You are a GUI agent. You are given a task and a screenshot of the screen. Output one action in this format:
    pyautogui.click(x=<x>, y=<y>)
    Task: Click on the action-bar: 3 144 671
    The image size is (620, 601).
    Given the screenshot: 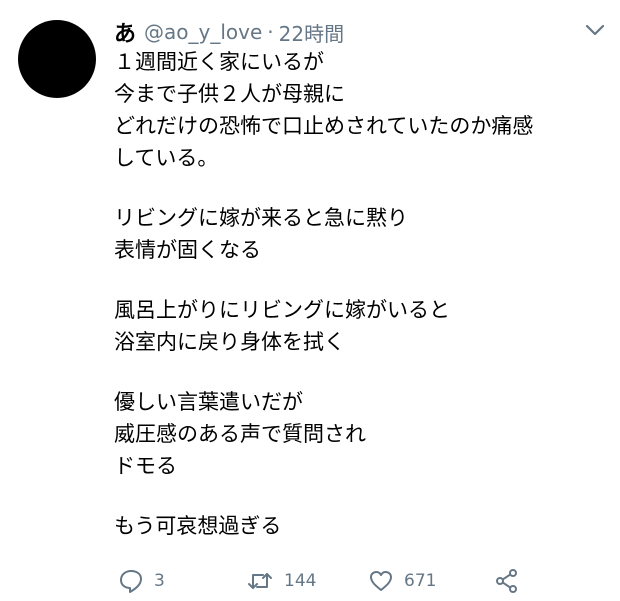 What is the action you would take?
    pyautogui.click(x=369, y=581)
    